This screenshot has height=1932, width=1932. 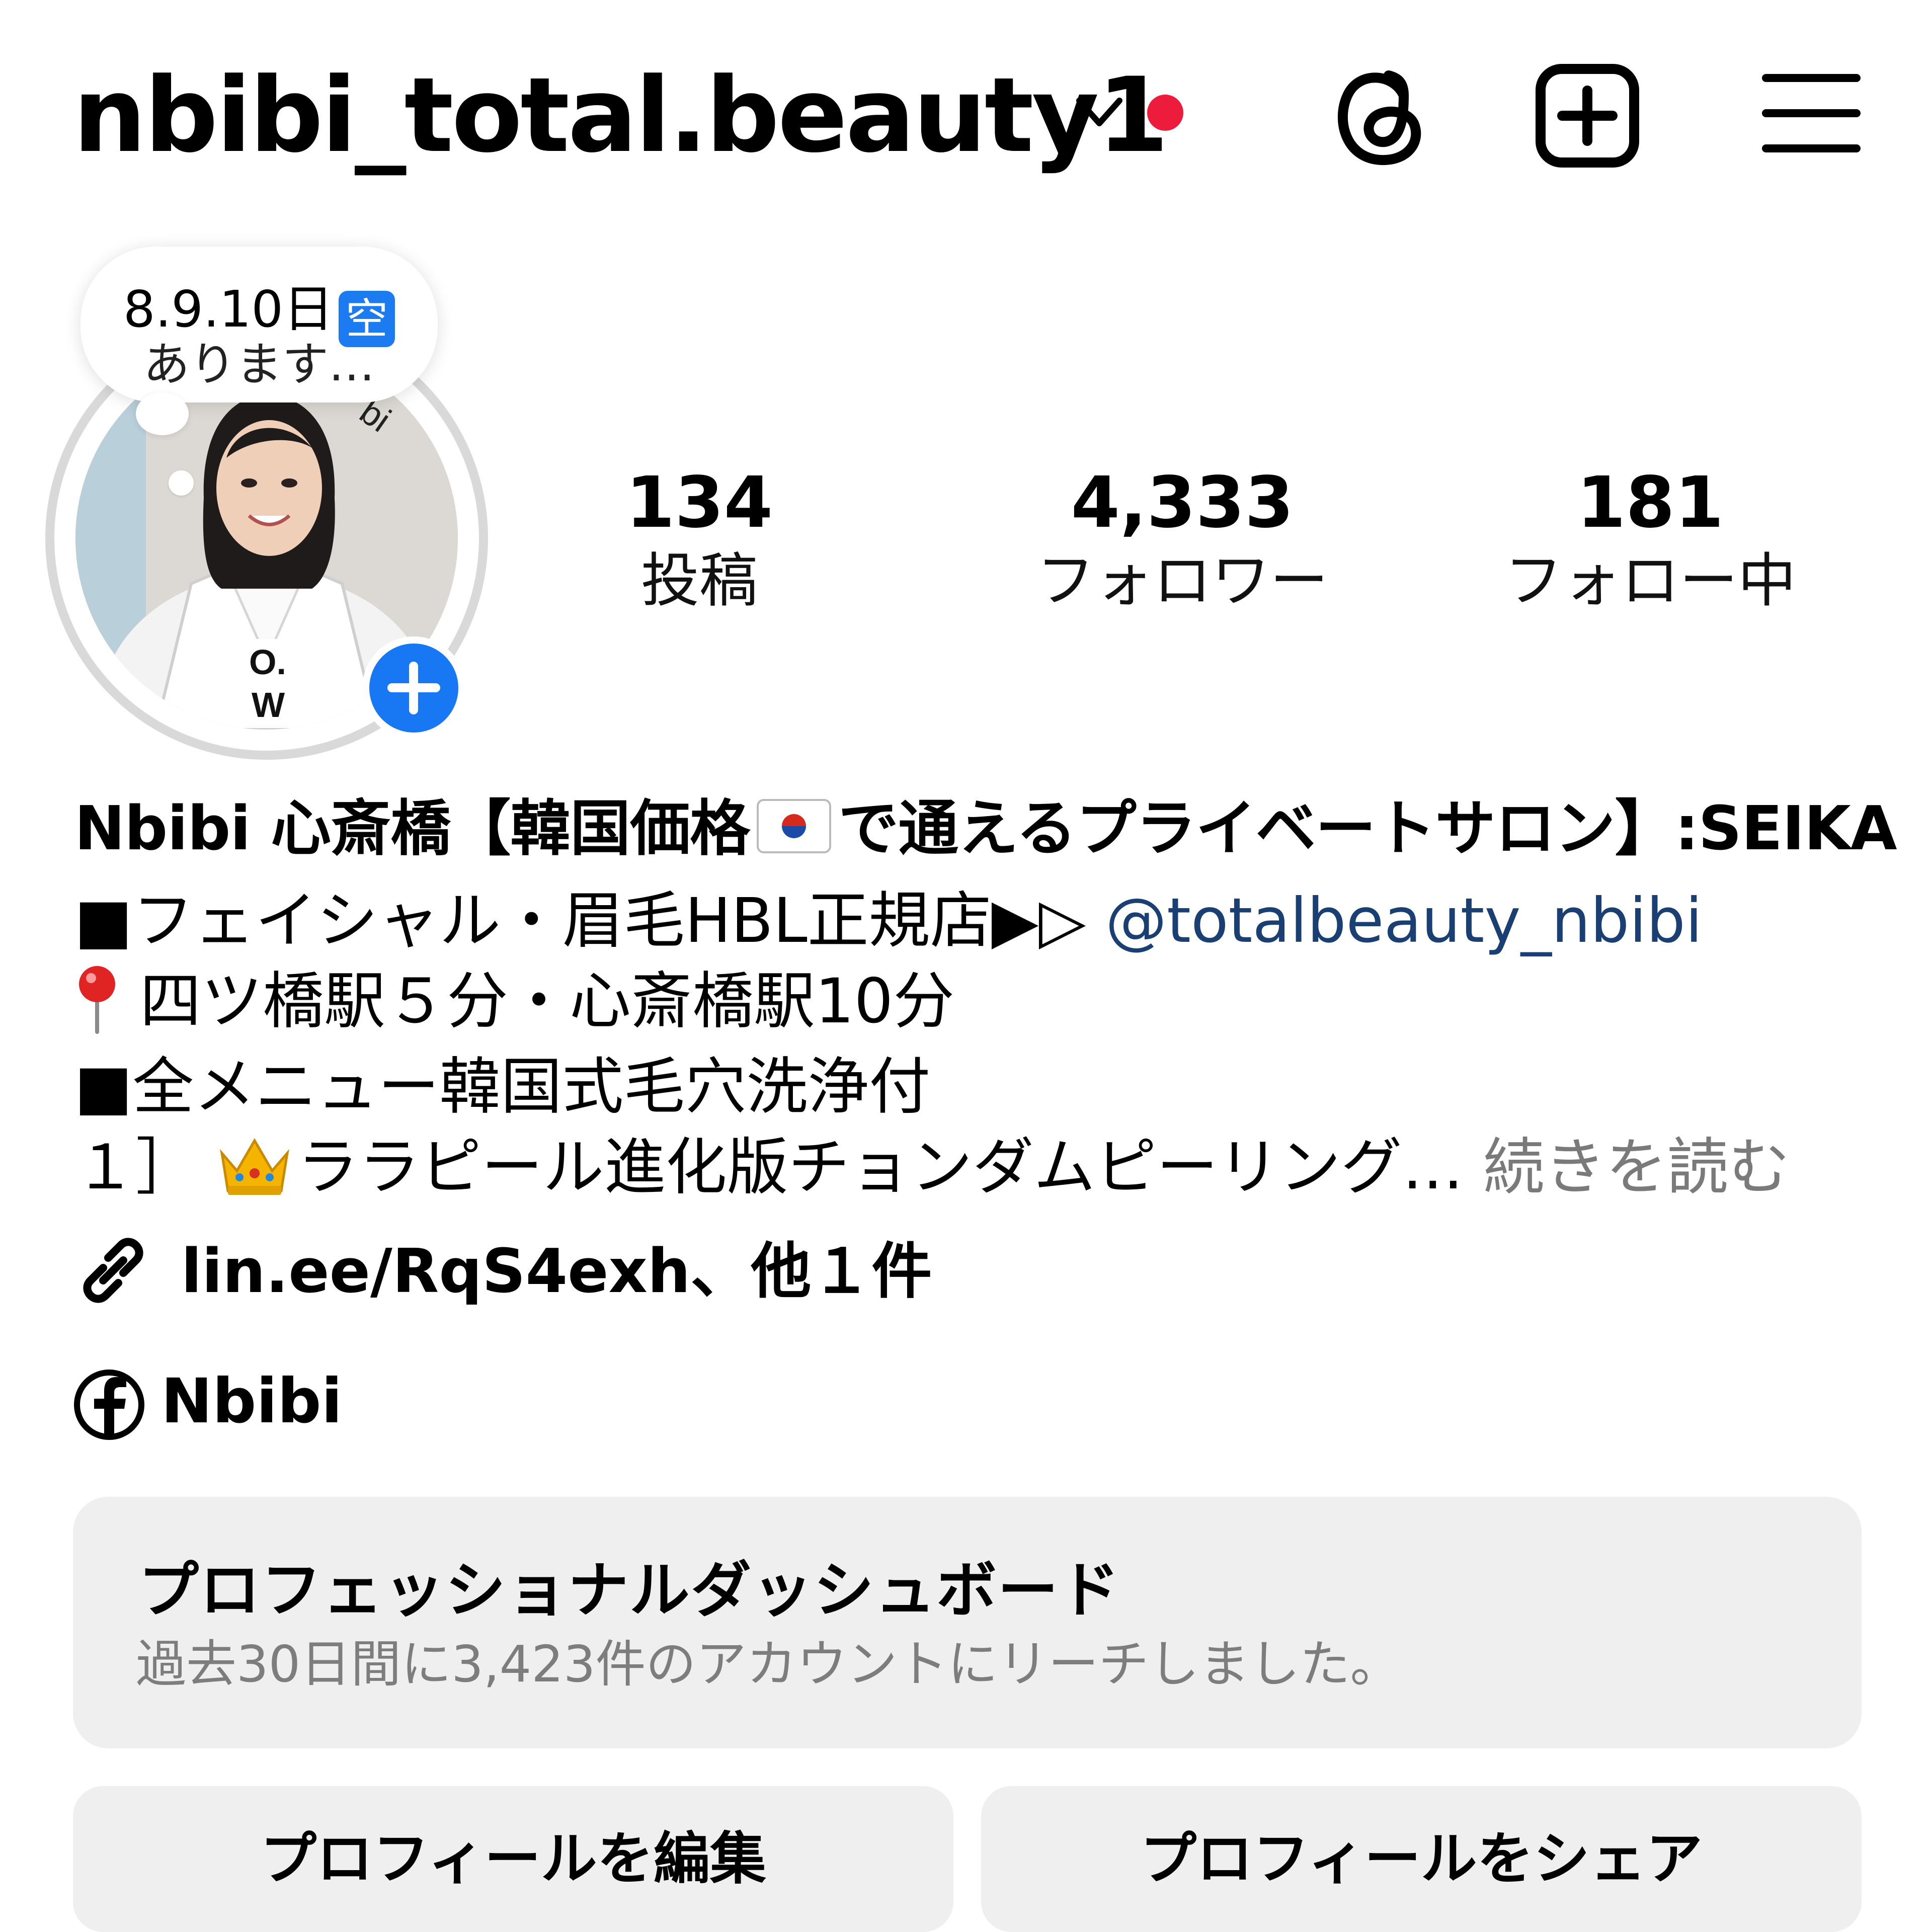 I want to click on followers-label: フォロワー, so click(x=1182, y=581).